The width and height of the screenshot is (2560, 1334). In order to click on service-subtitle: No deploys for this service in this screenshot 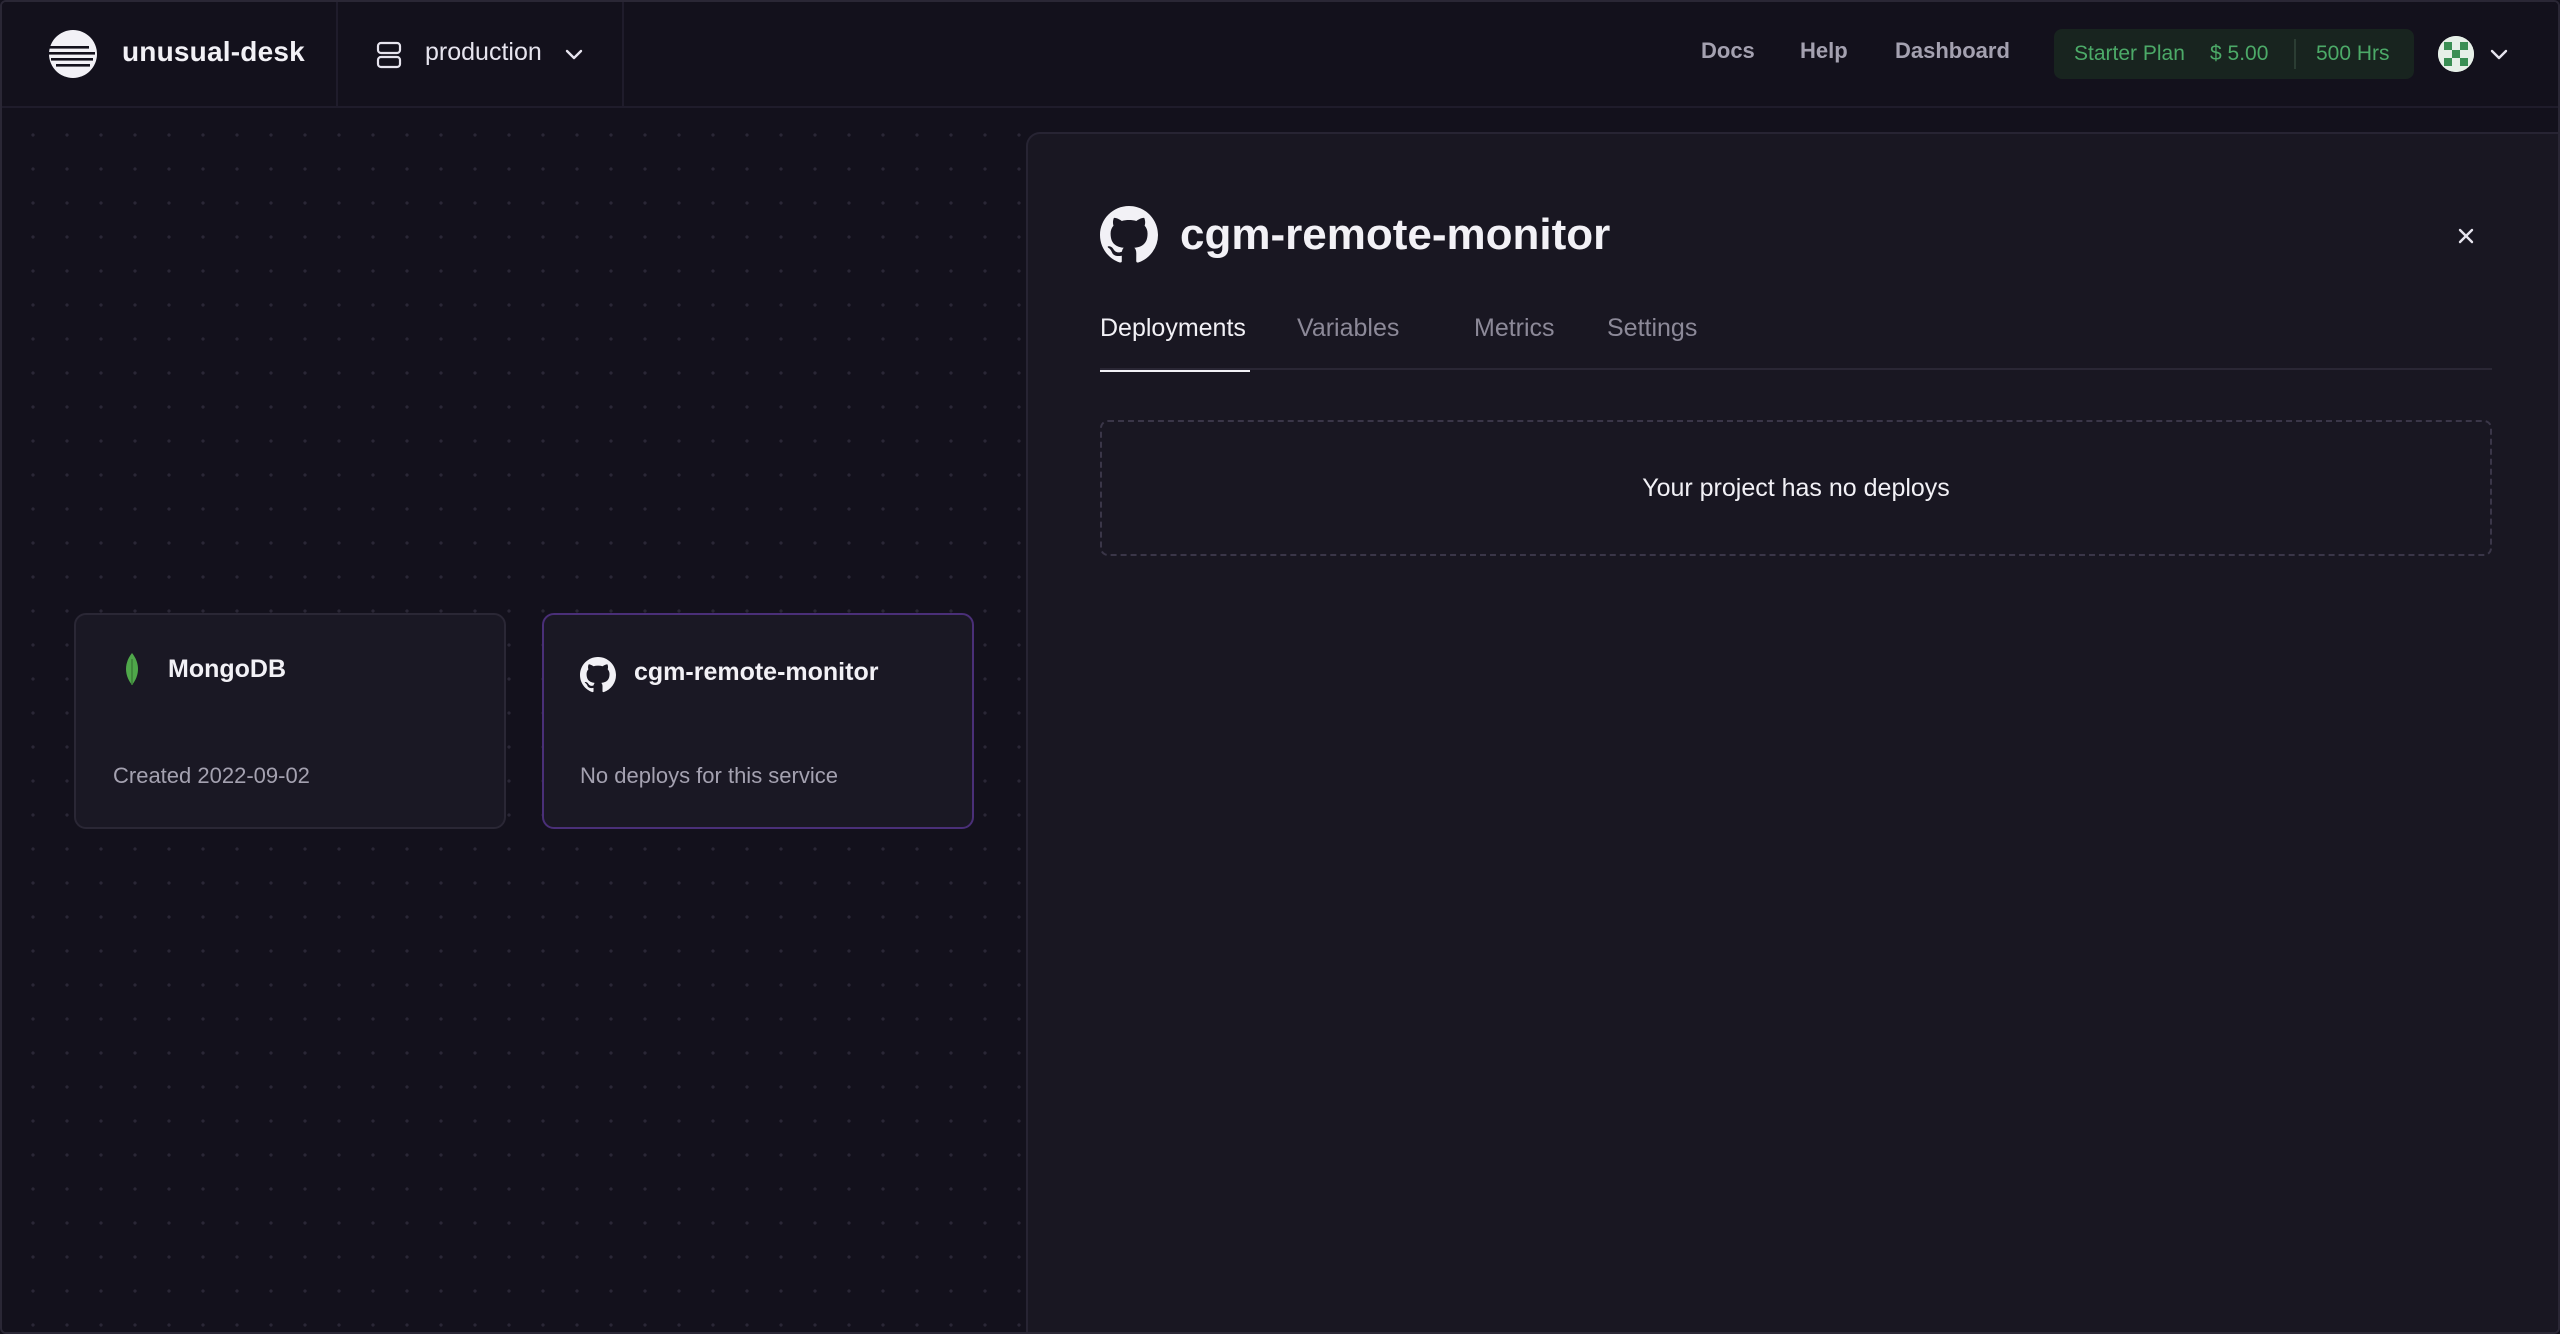, I will do `click(709, 775)`.